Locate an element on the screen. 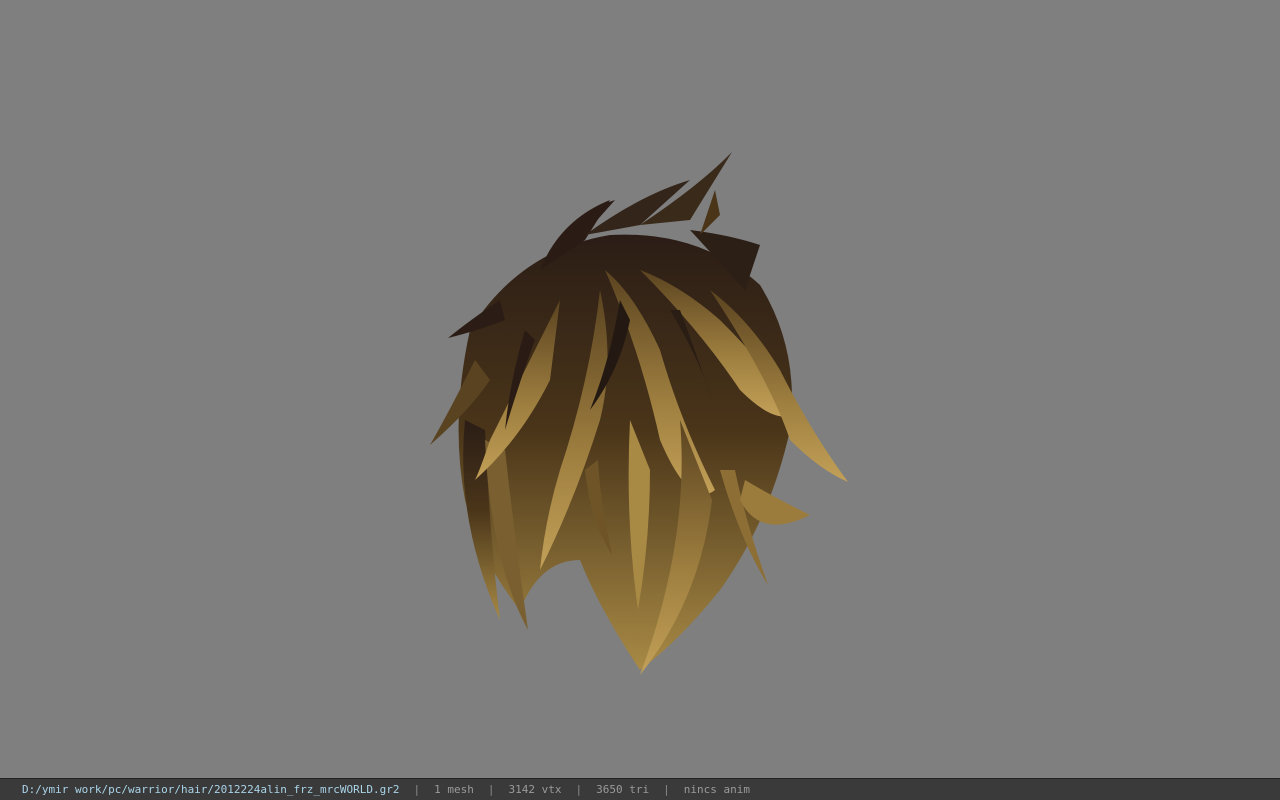  vertex-count-text: 3142 vtx is located at coordinates (535, 789).